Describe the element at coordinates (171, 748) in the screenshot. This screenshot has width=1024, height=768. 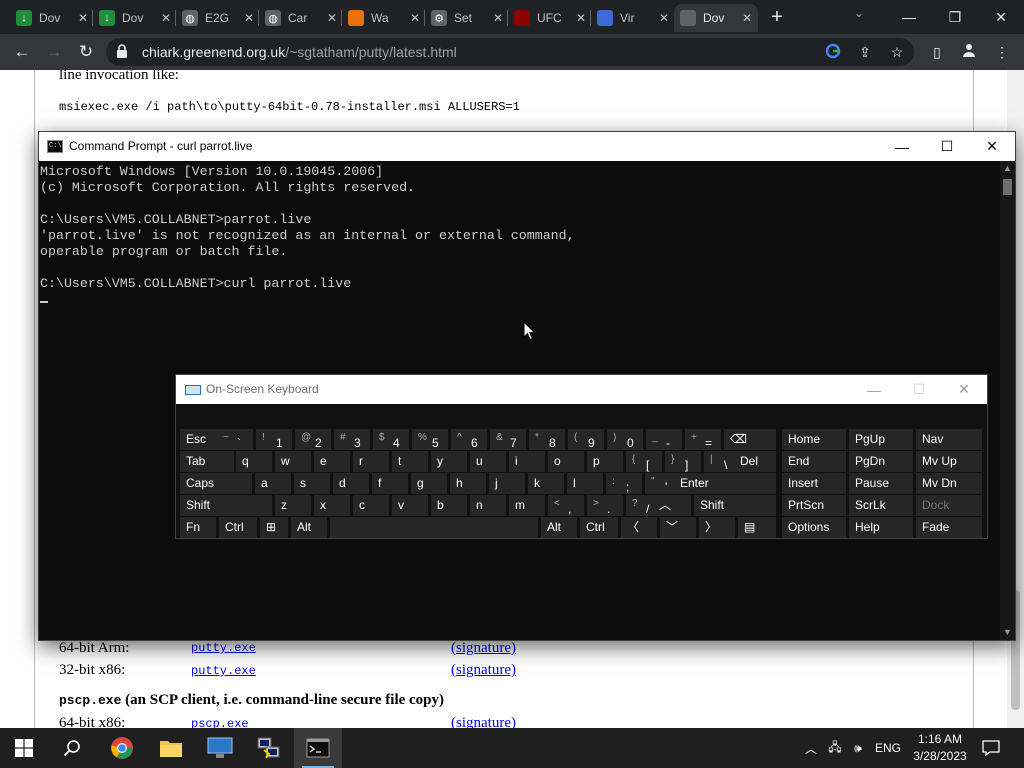
I see `file-explorer-button` at that location.